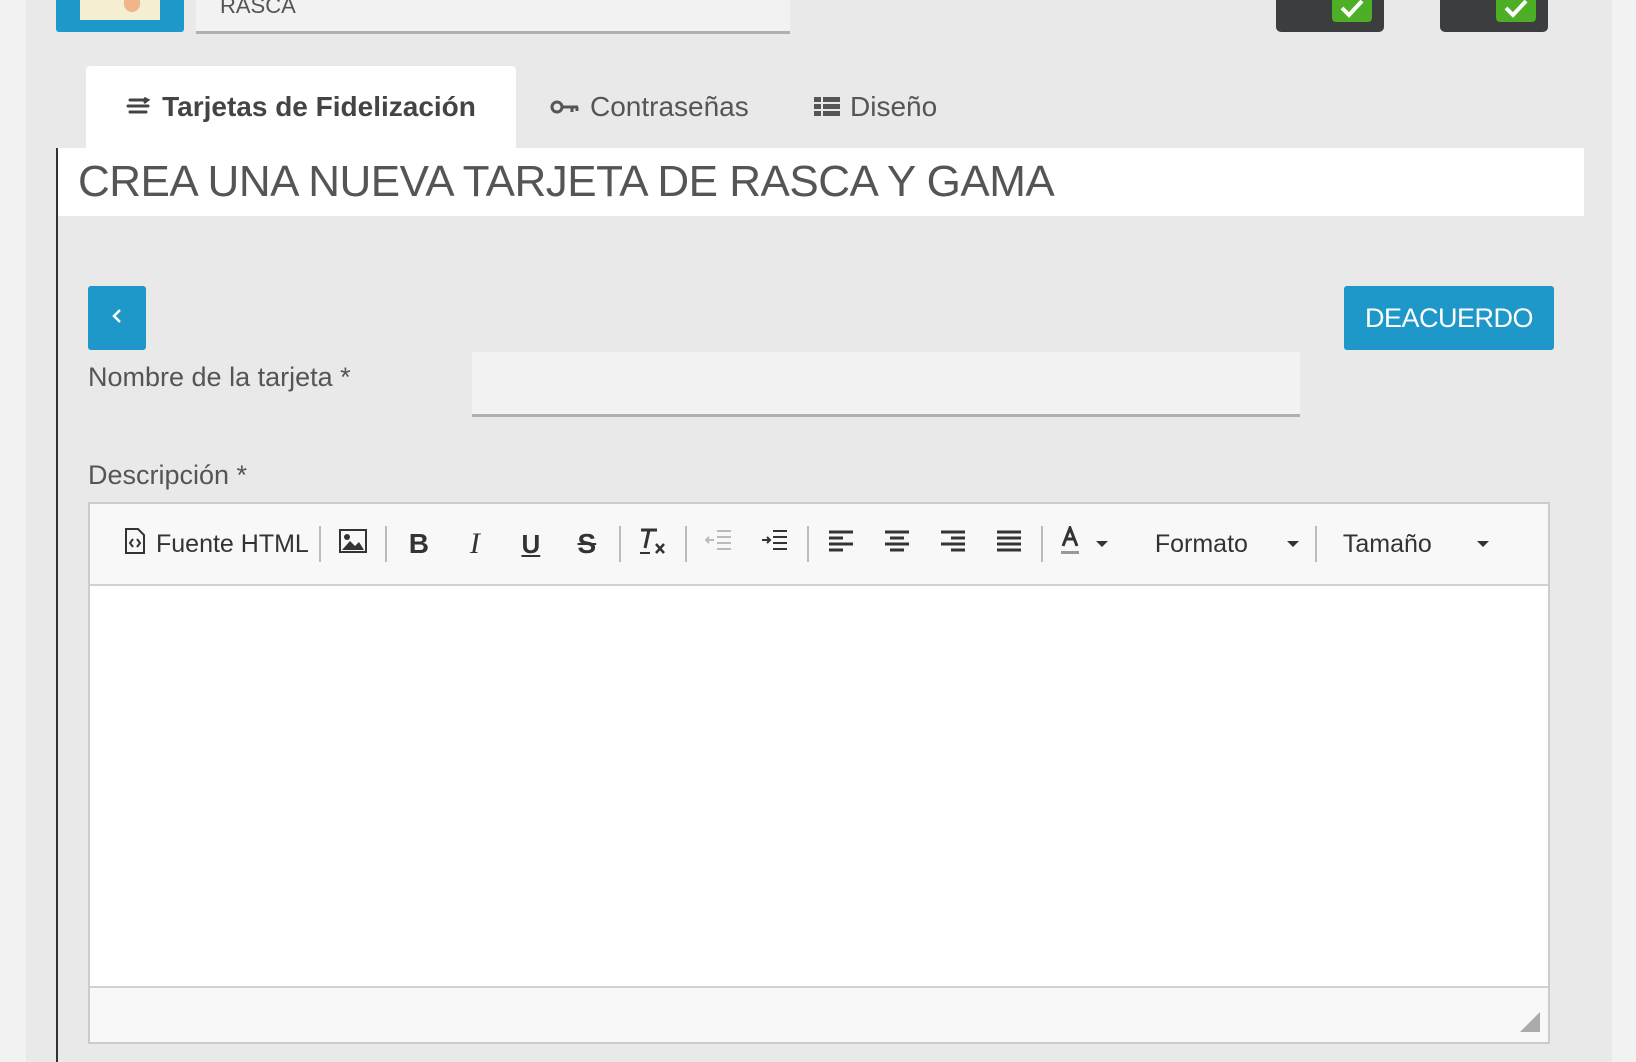  Describe the element at coordinates (827, 107) in the screenshot. I see `grid-icon` at that location.